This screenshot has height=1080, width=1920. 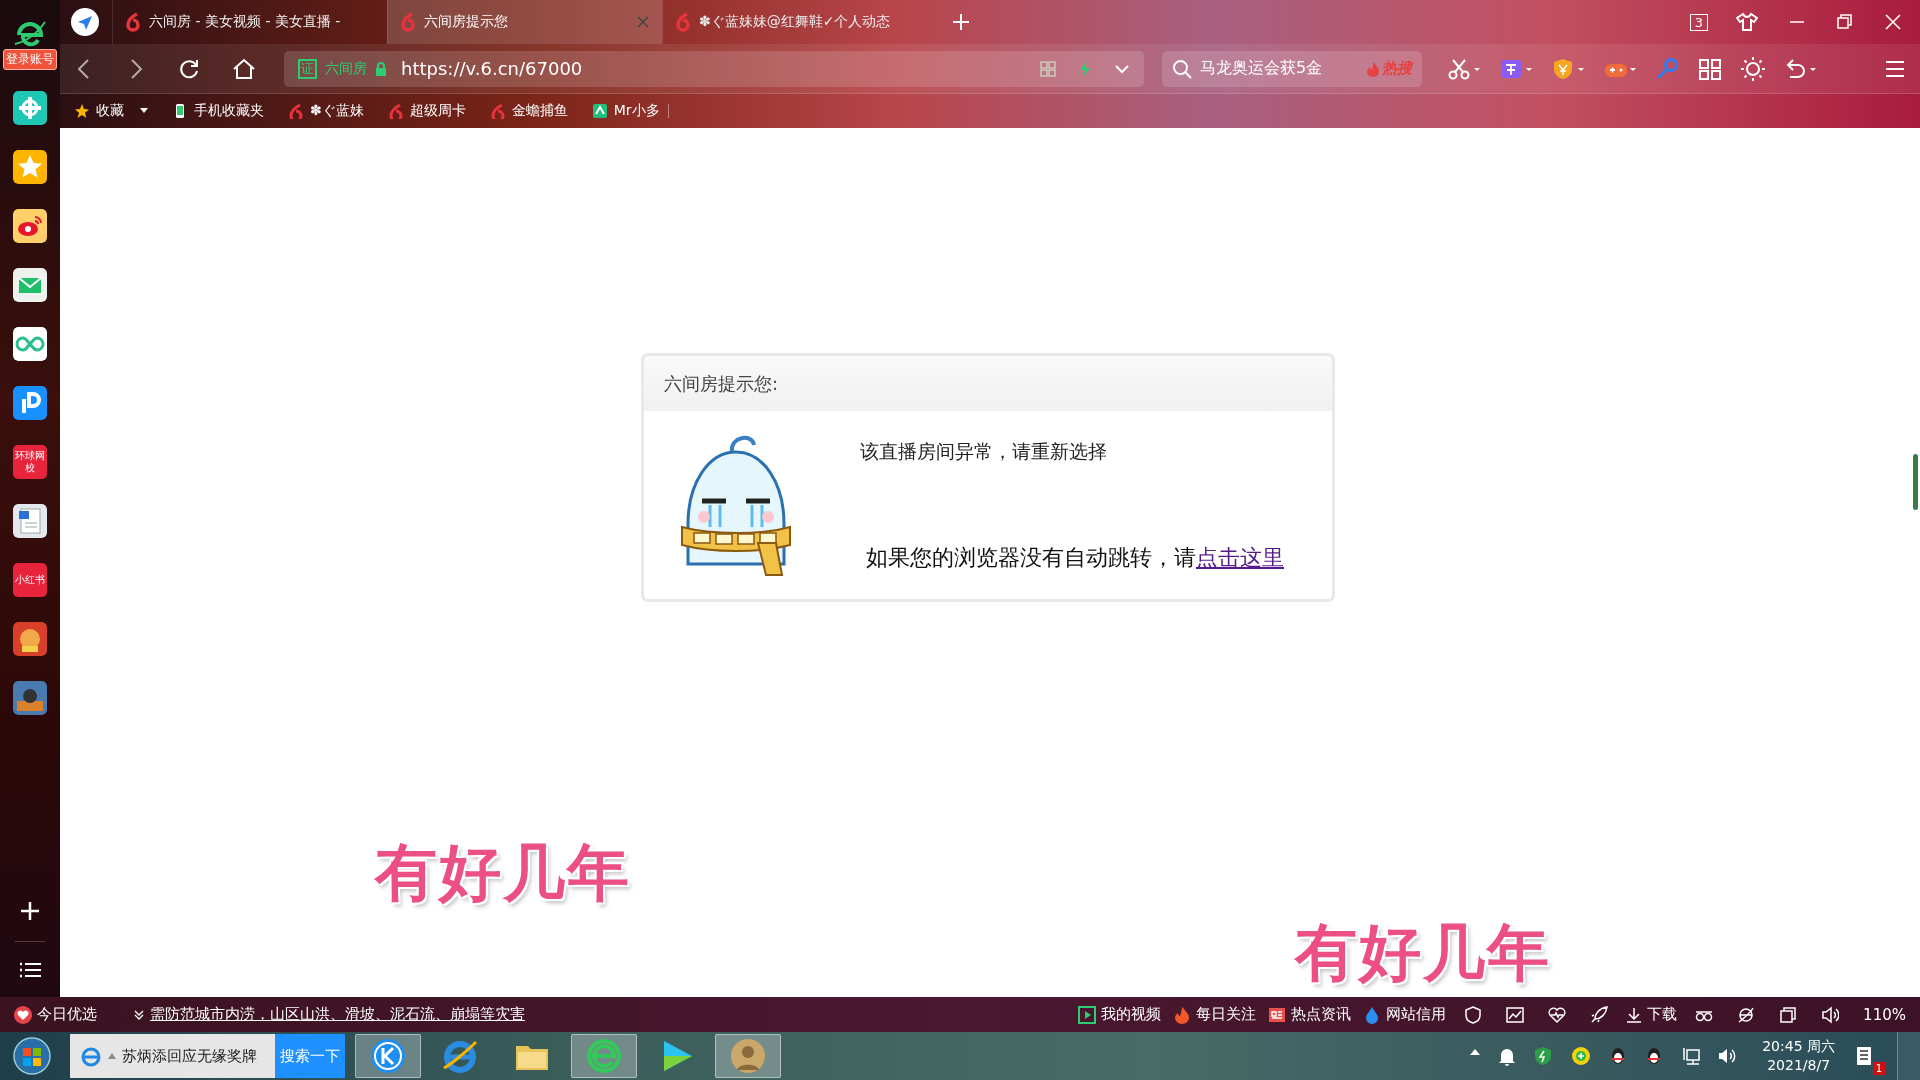 I want to click on zoom-level: 110%, so click(x=1884, y=1014).